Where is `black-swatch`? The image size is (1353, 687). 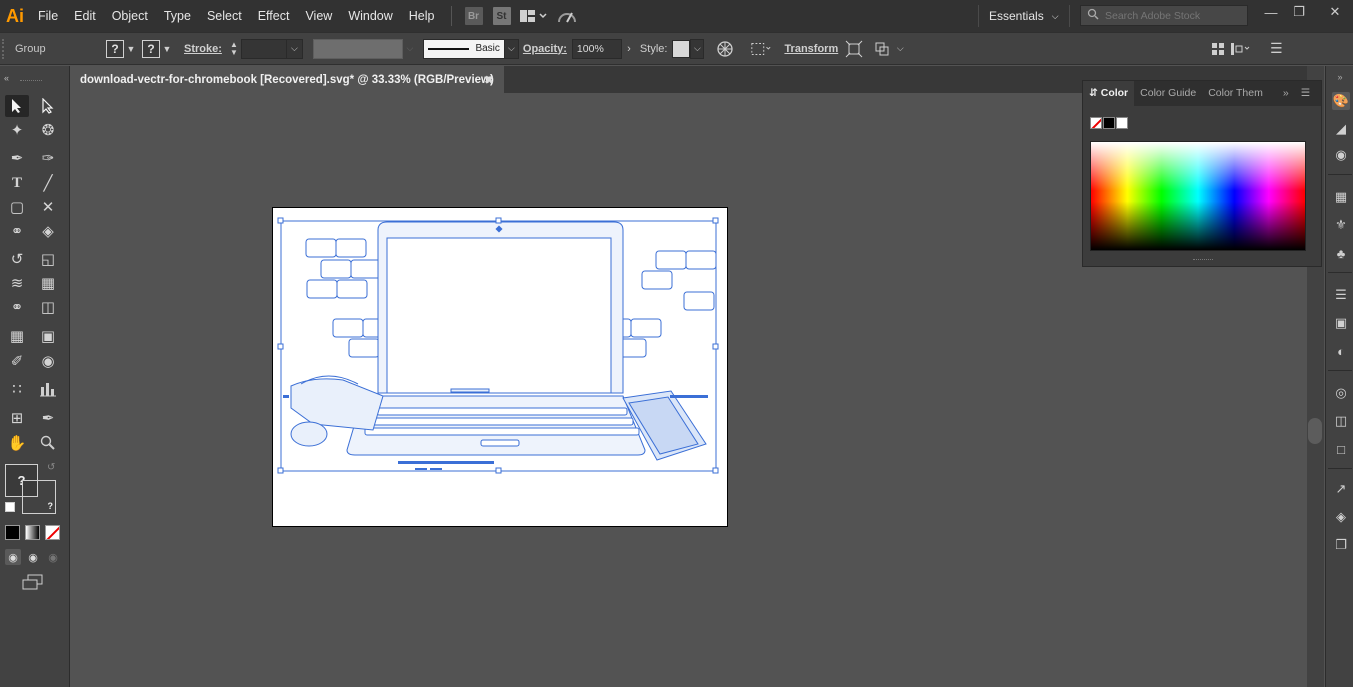 black-swatch is located at coordinates (1109, 123).